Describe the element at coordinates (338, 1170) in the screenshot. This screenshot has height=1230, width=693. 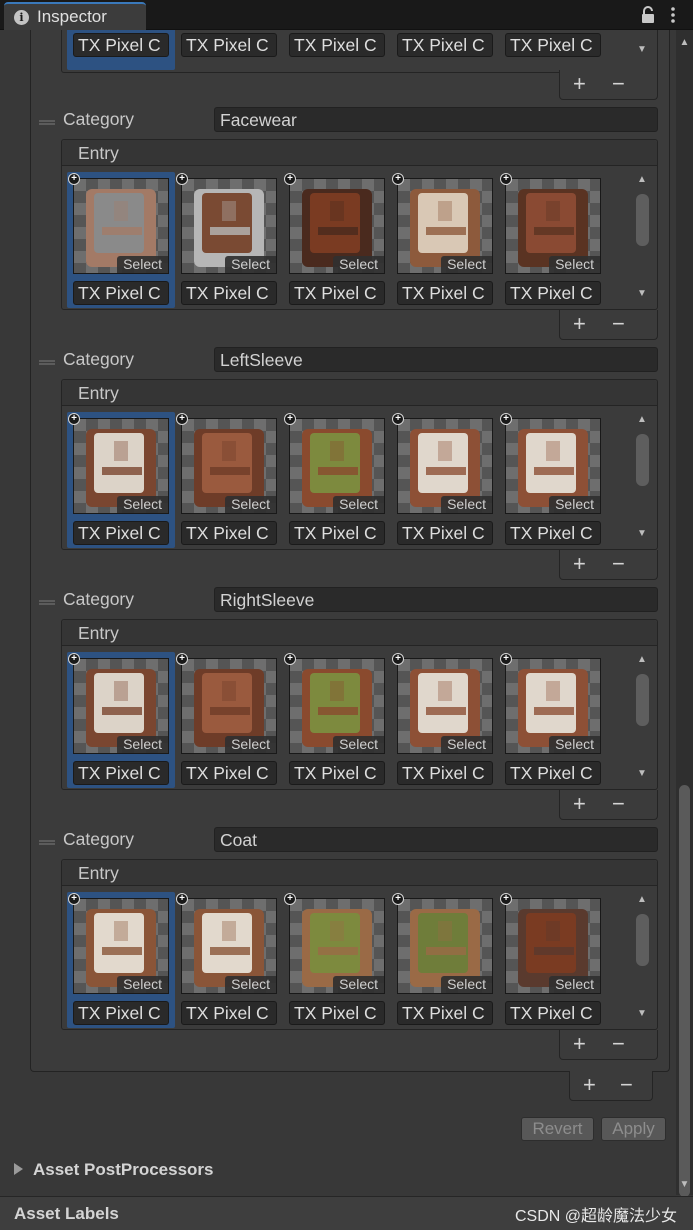
I see `asset-postprocessors-foldout: Asset PostProcessors` at that location.